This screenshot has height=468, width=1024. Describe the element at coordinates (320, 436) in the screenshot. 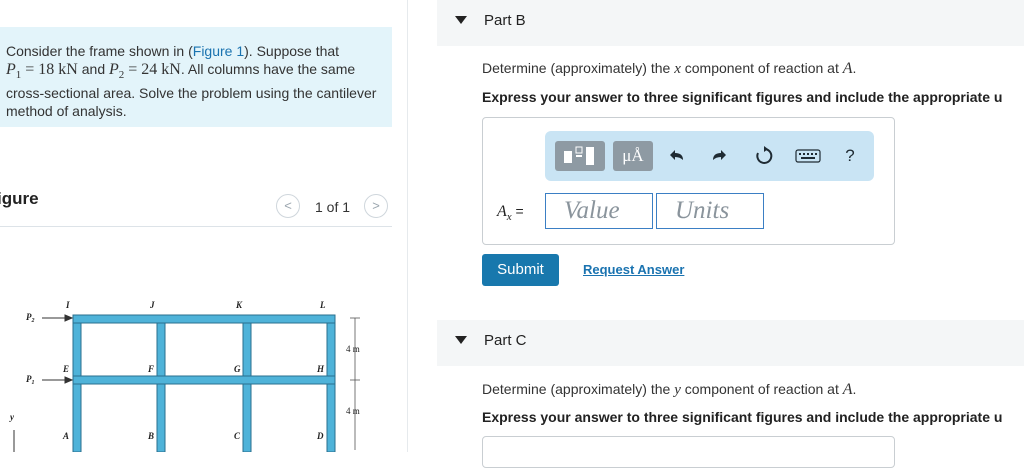

I see `label-d: D` at that location.